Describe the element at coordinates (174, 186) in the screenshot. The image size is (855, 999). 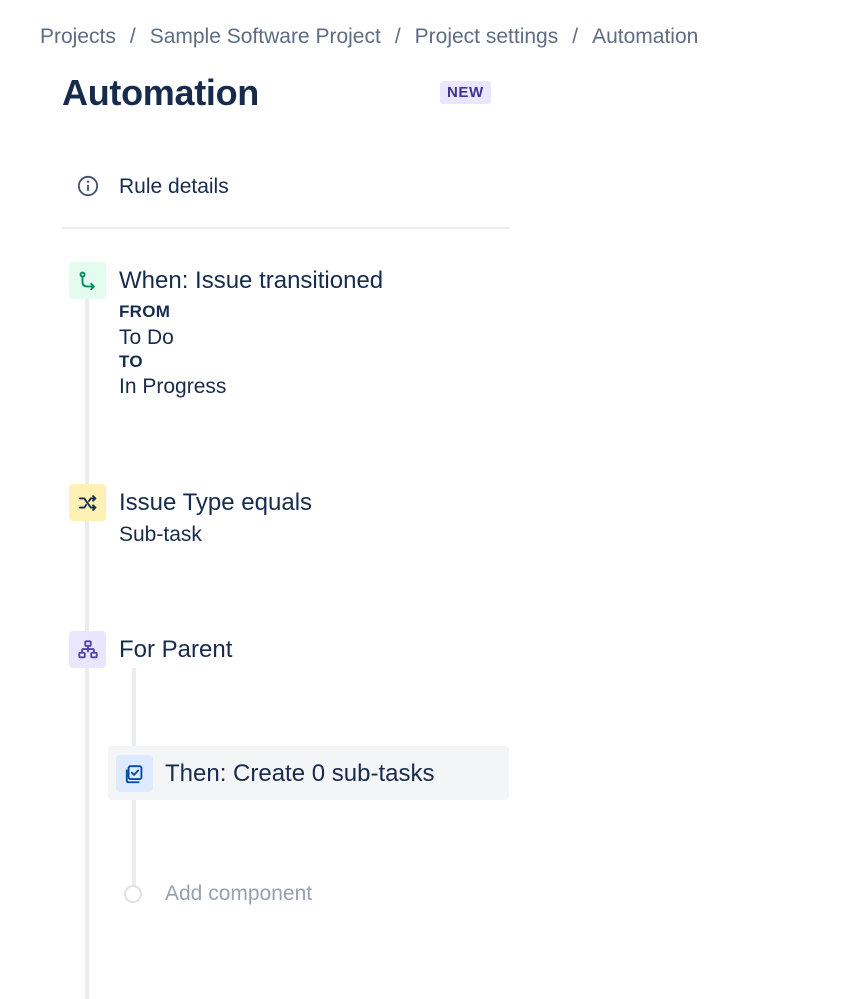
I see `rule-details-label: Rule details` at that location.